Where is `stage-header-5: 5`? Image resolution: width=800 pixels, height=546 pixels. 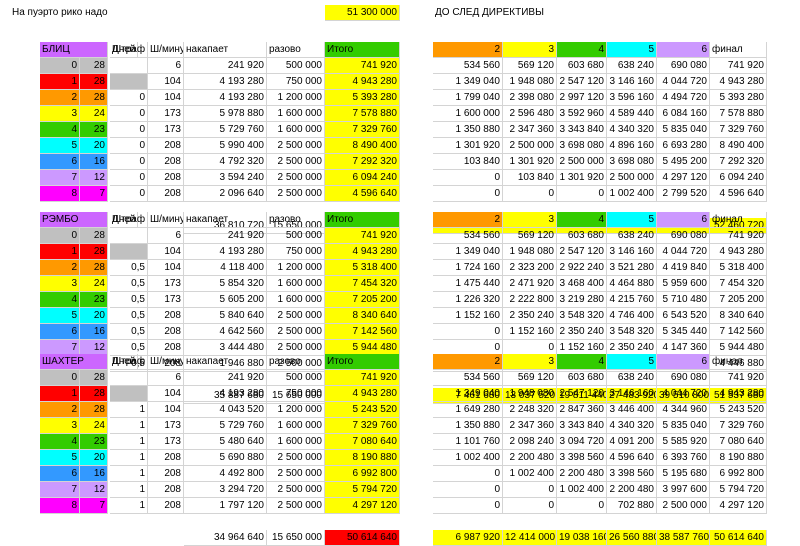
stage-header-5: 5 is located at coordinates (632, 50).